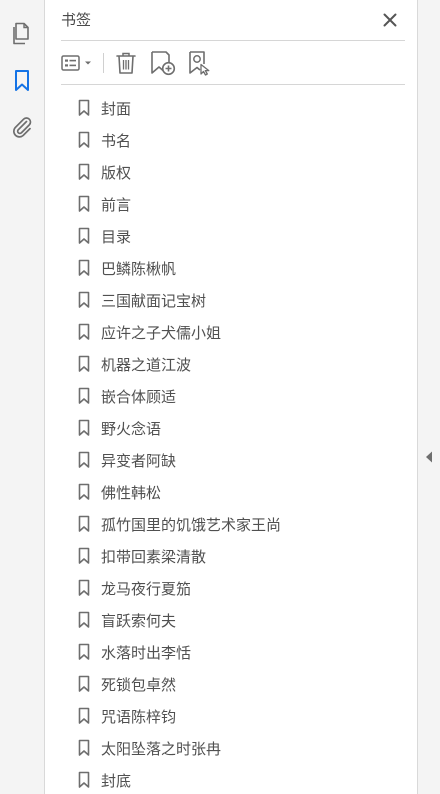 The image size is (440, 794). Describe the element at coordinates (146, 364) in the screenshot. I see `bookmark-label: 机器之道江波` at that location.